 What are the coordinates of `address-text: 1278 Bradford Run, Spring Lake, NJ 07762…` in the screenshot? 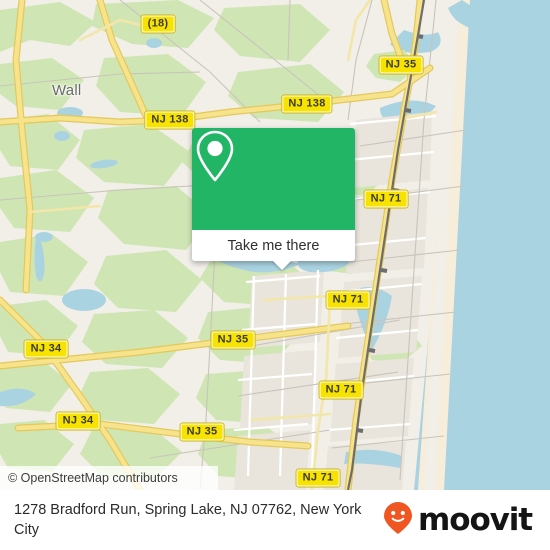 It's located at (188, 520).